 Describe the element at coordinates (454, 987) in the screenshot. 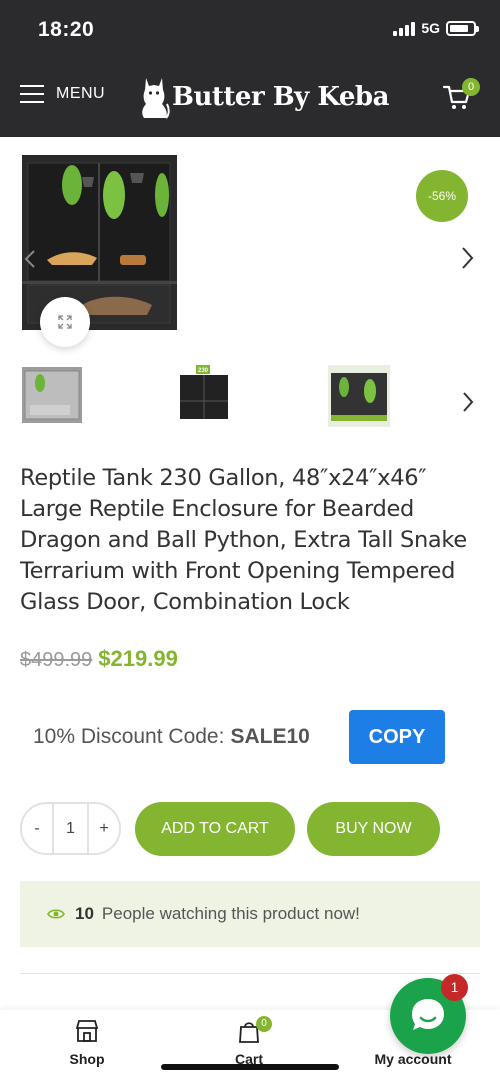

I see `chat-notification-badge: 1` at that location.